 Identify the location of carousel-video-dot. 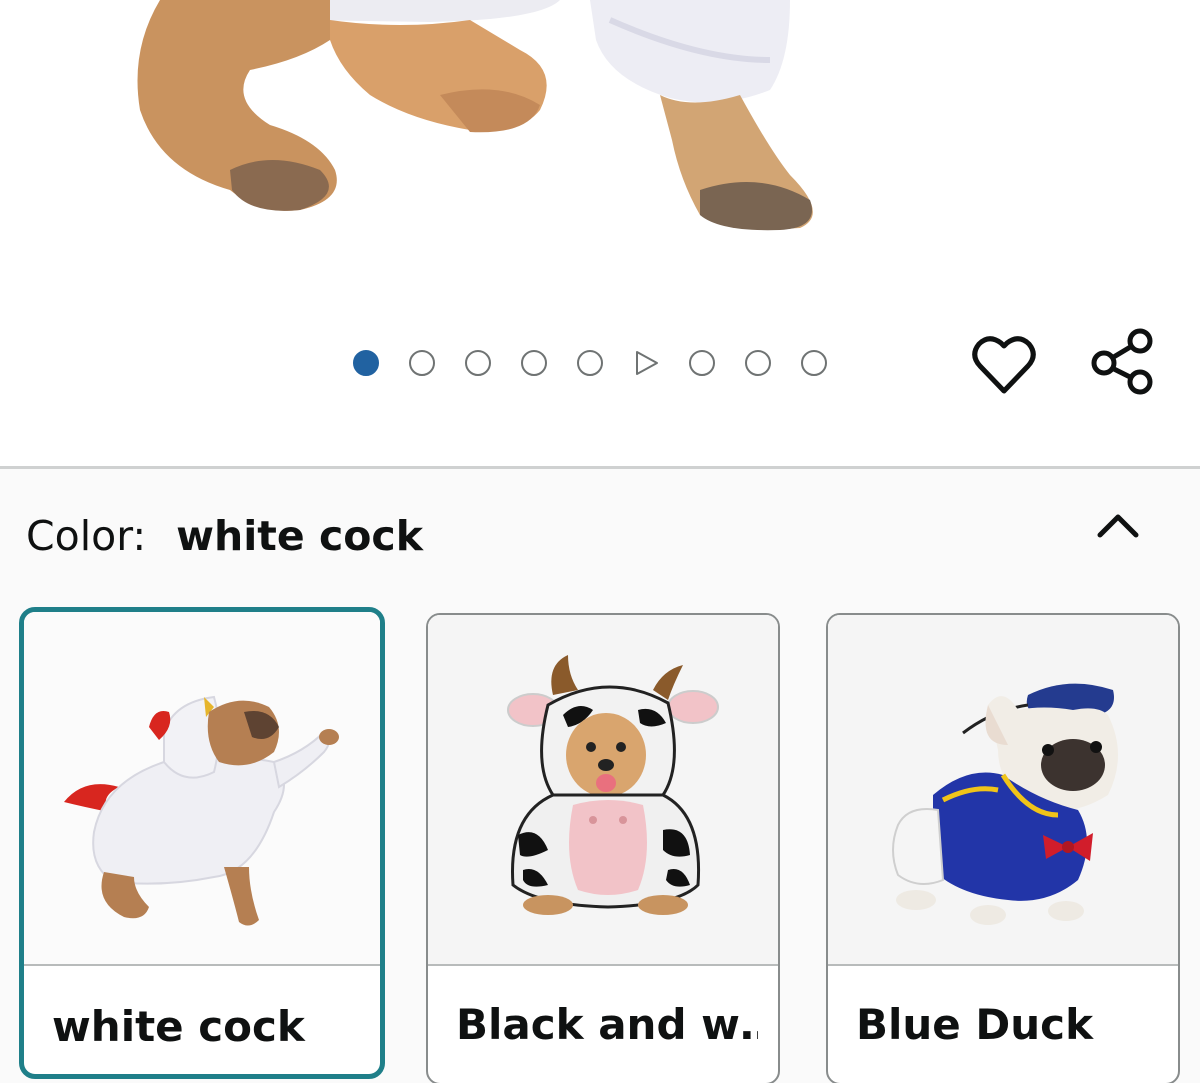
(646, 363).